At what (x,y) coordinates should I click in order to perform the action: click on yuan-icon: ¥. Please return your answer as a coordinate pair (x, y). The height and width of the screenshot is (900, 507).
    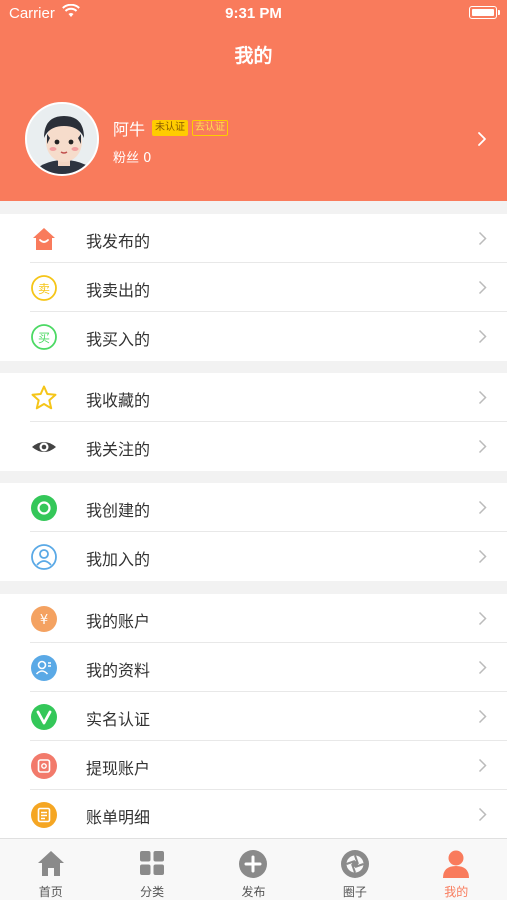
    Looking at the image, I should click on (44, 619).